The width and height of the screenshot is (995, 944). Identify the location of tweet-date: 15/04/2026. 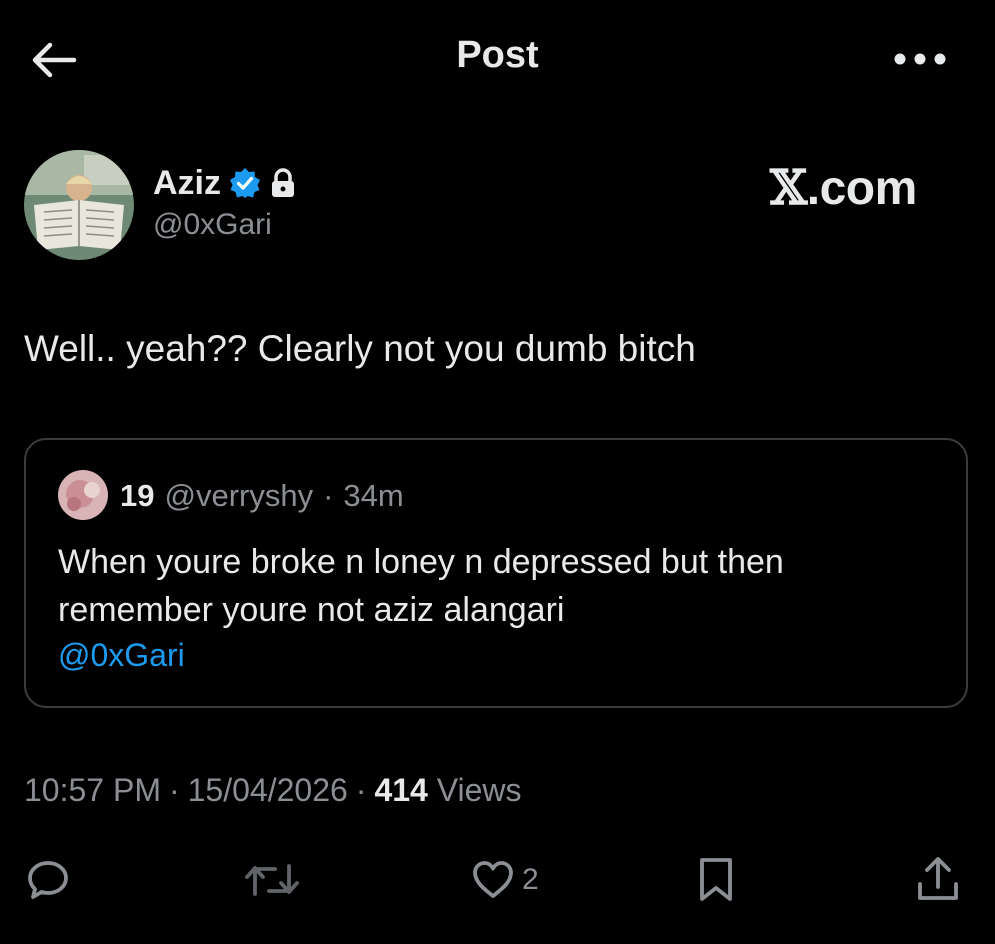
(267, 790).